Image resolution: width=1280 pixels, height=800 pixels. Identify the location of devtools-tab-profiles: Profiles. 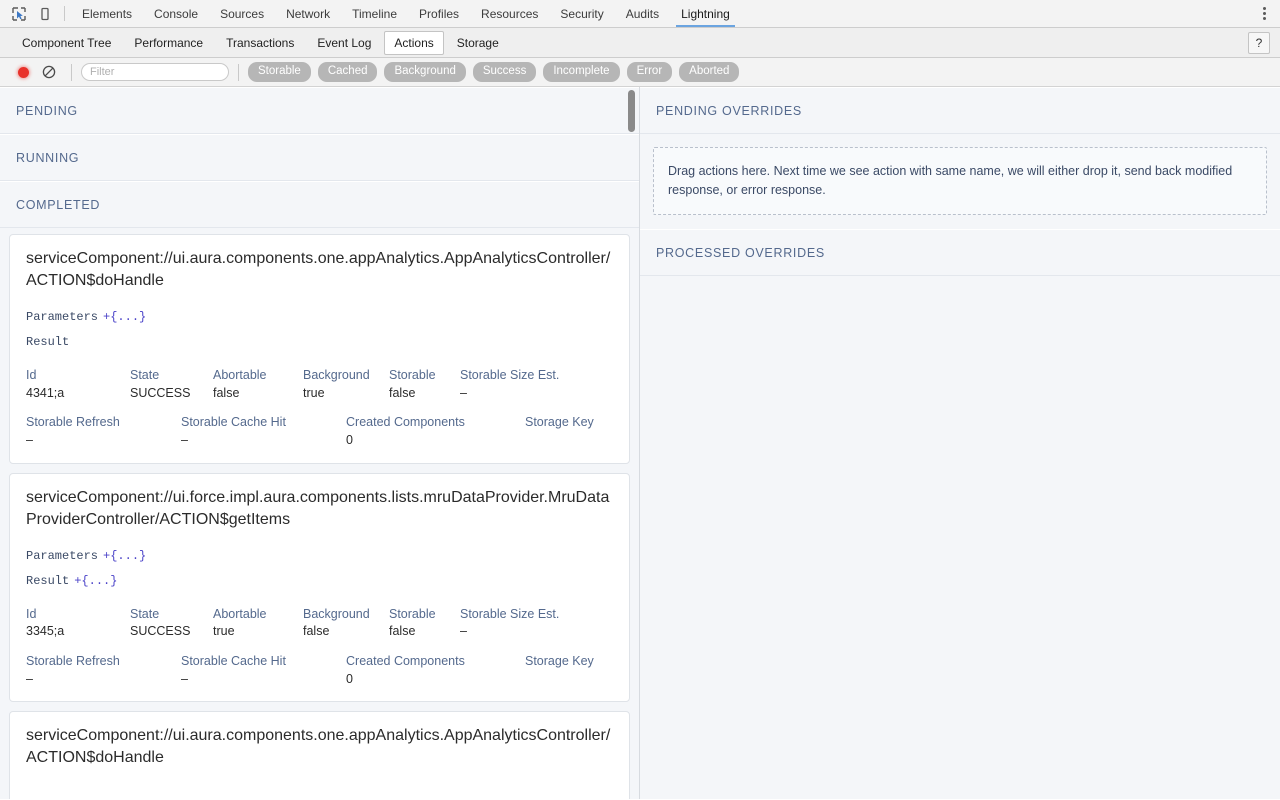
(439, 13).